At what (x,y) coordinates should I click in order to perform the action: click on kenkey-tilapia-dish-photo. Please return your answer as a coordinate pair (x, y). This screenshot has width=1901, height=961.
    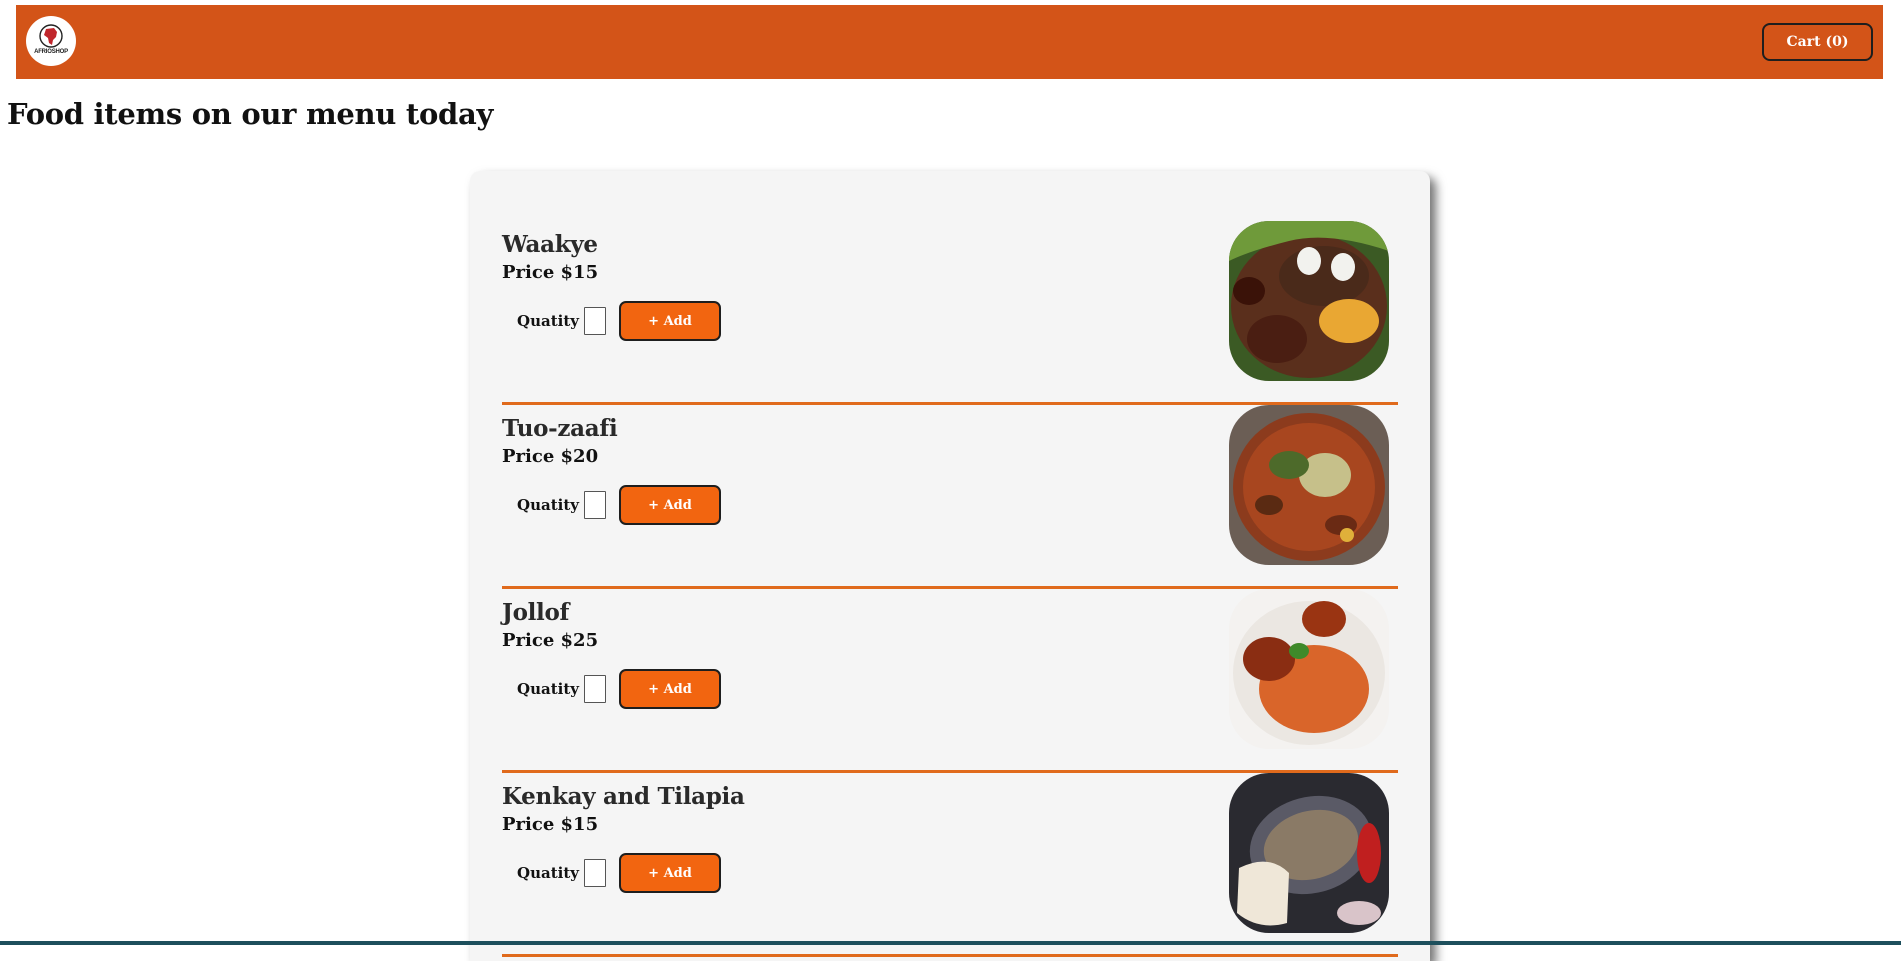
    Looking at the image, I should click on (1309, 853).